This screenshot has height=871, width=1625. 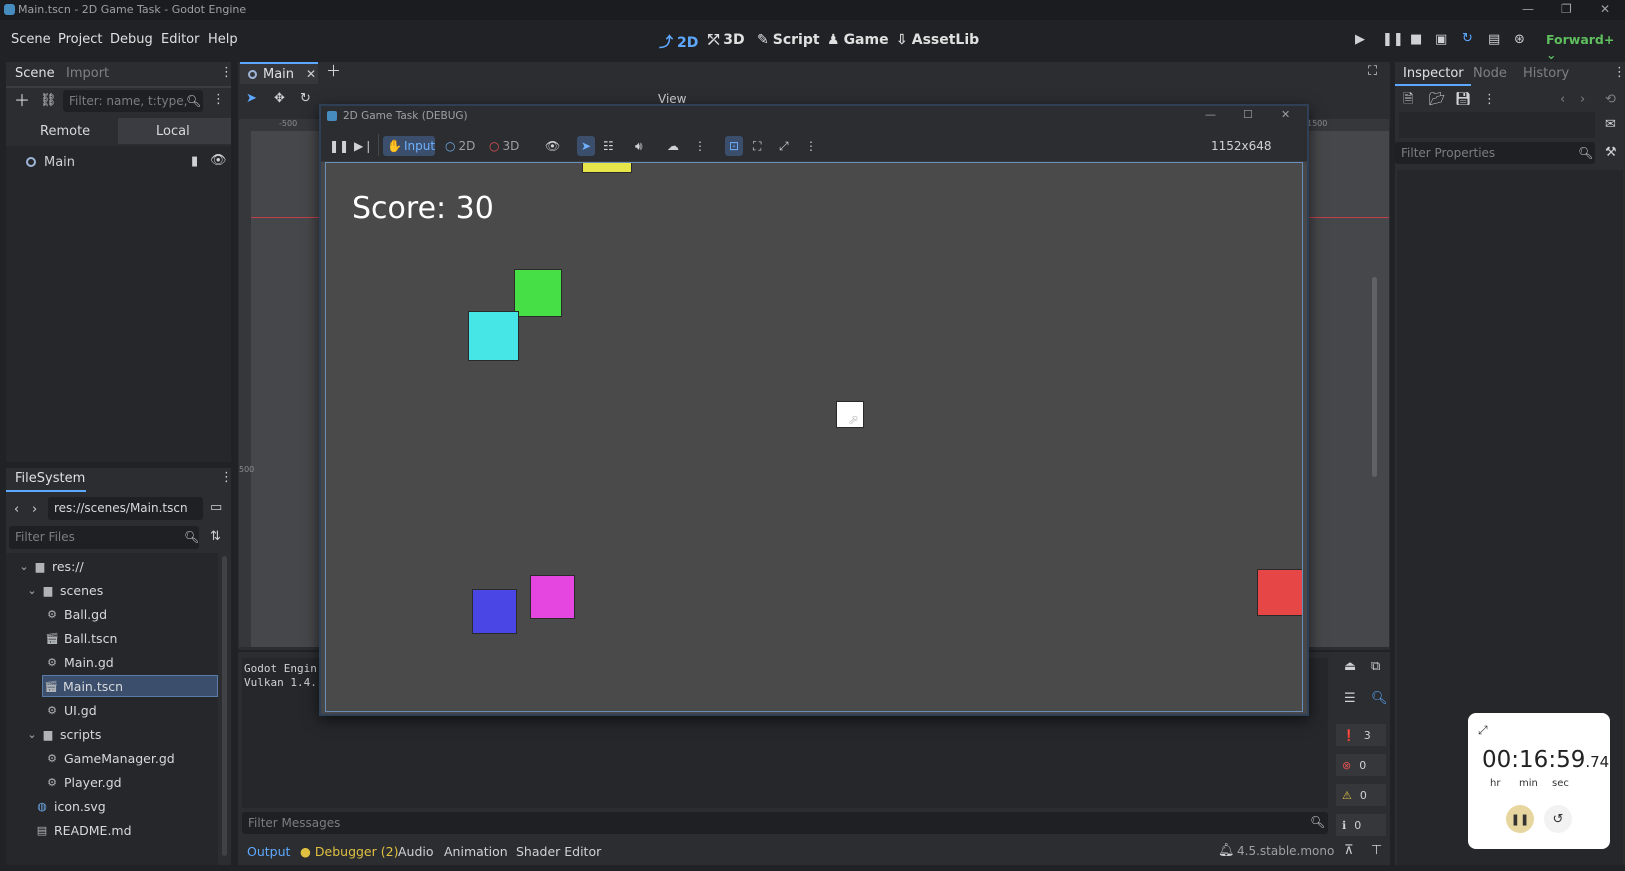 What do you see at coordinates (216, 507) in the screenshot?
I see `split-view-icon: ▭` at bounding box center [216, 507].